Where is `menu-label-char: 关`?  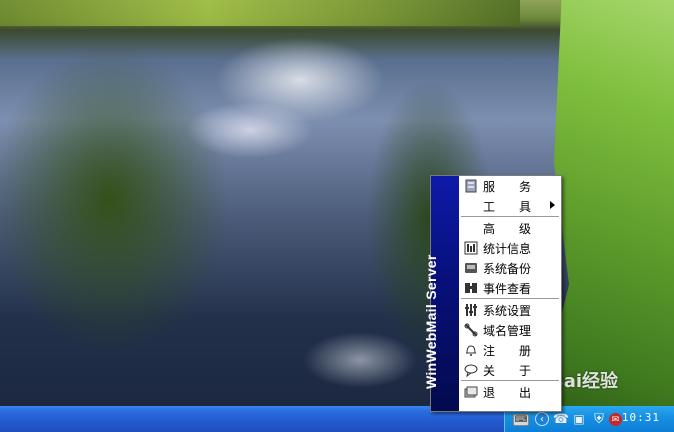
menu-label-char: 关 is located at coordinates (489, 370).